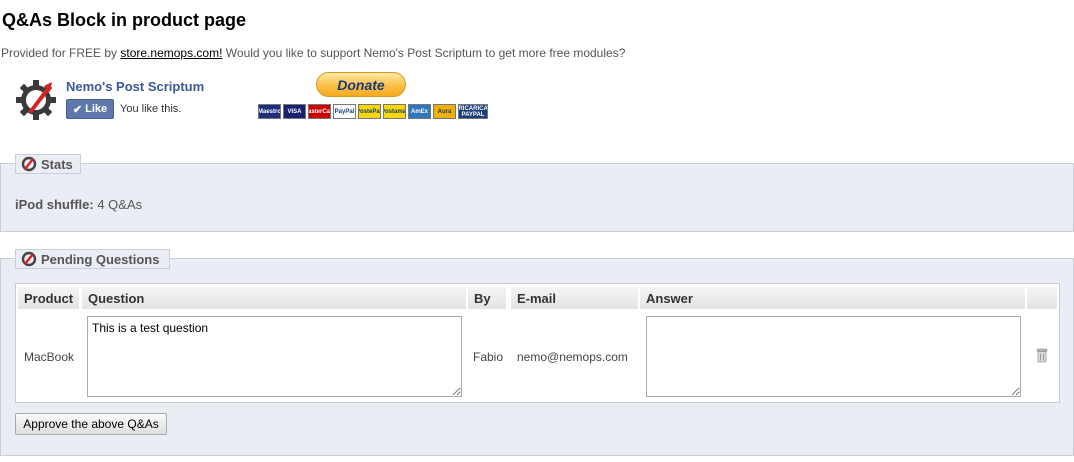 The image size is (1074, 462). Describe the element at coordinates (171, 53) in the screenshot. I see `store-link: store.nemops.com!` at that location.